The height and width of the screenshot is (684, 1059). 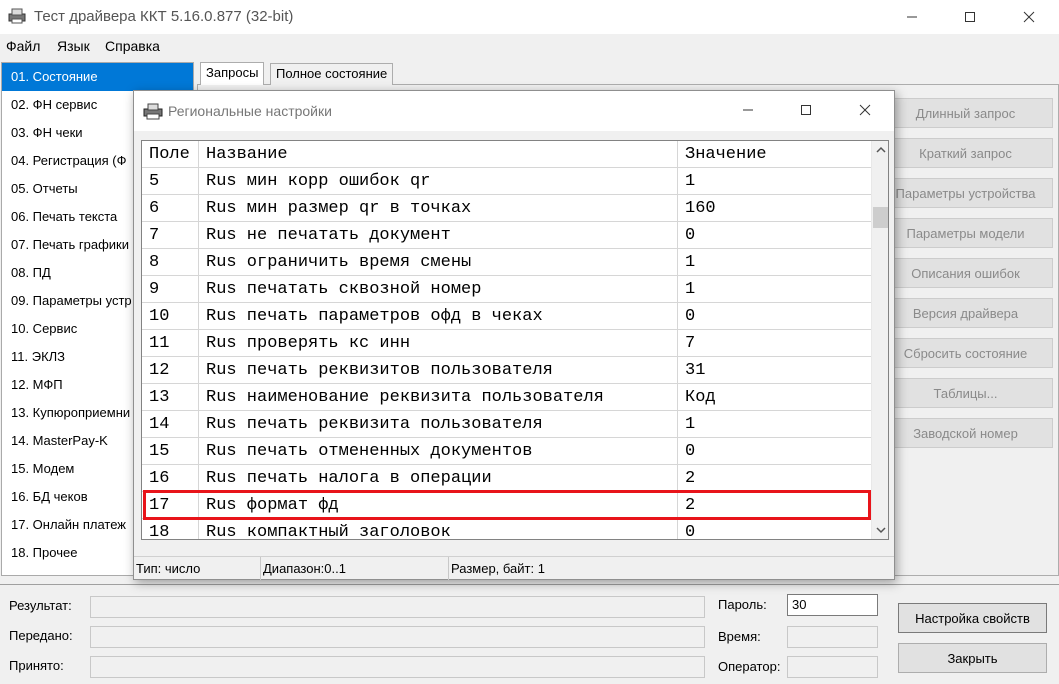 I want to click on table-cell-name: Rus печать реквизита пользователя, so click(x=438, y=424).